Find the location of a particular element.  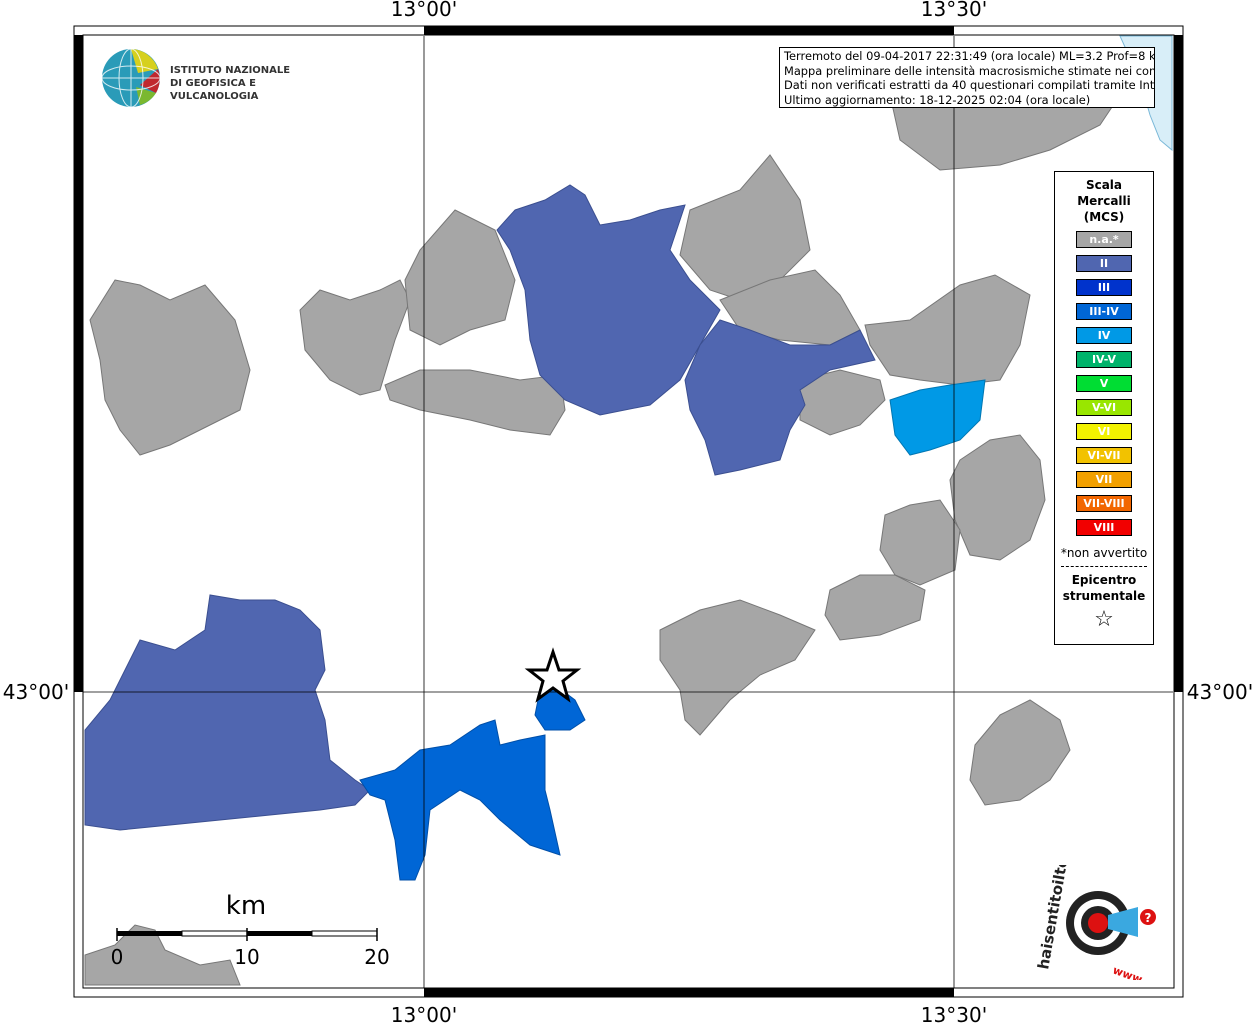

ingv-name-line1: ISTITUTO NAZIONALE is located at coordinates (230, 70).